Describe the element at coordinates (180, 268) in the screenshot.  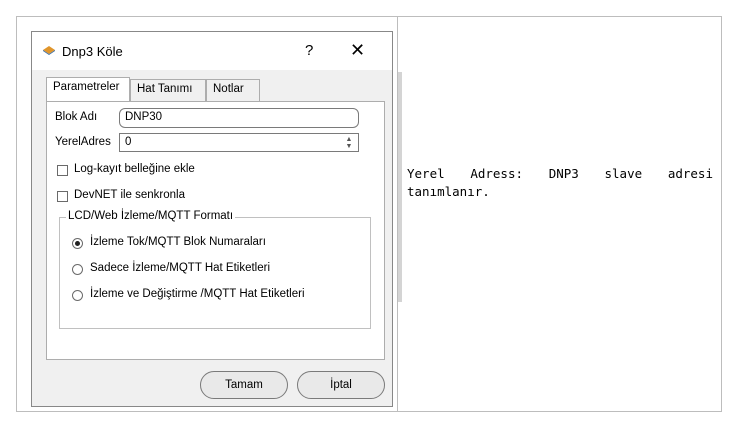
I see `radio-monitor-line-labels-label: Sadece İzleme/MQTT Hat Etiketleri` at that location.